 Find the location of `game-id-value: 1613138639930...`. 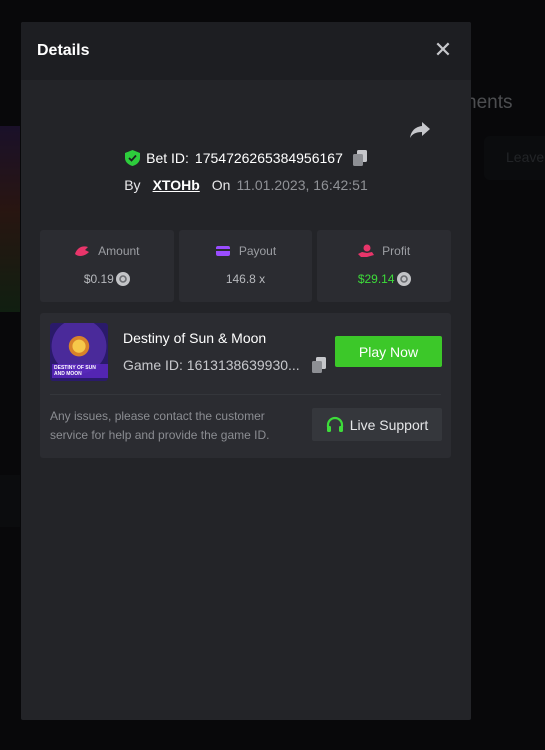

game-id-value: 1613138639930... is located at coordinates (243, 365).